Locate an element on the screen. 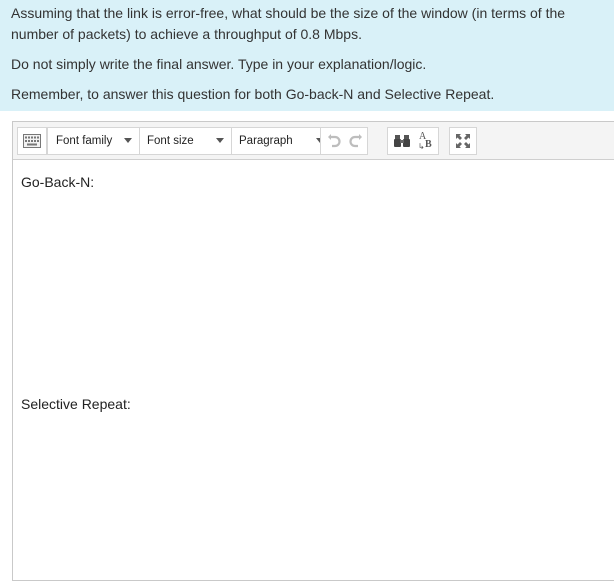 The height and width of the screenshot is (581, 614). redo-icon is located at coordinates (355, 141).